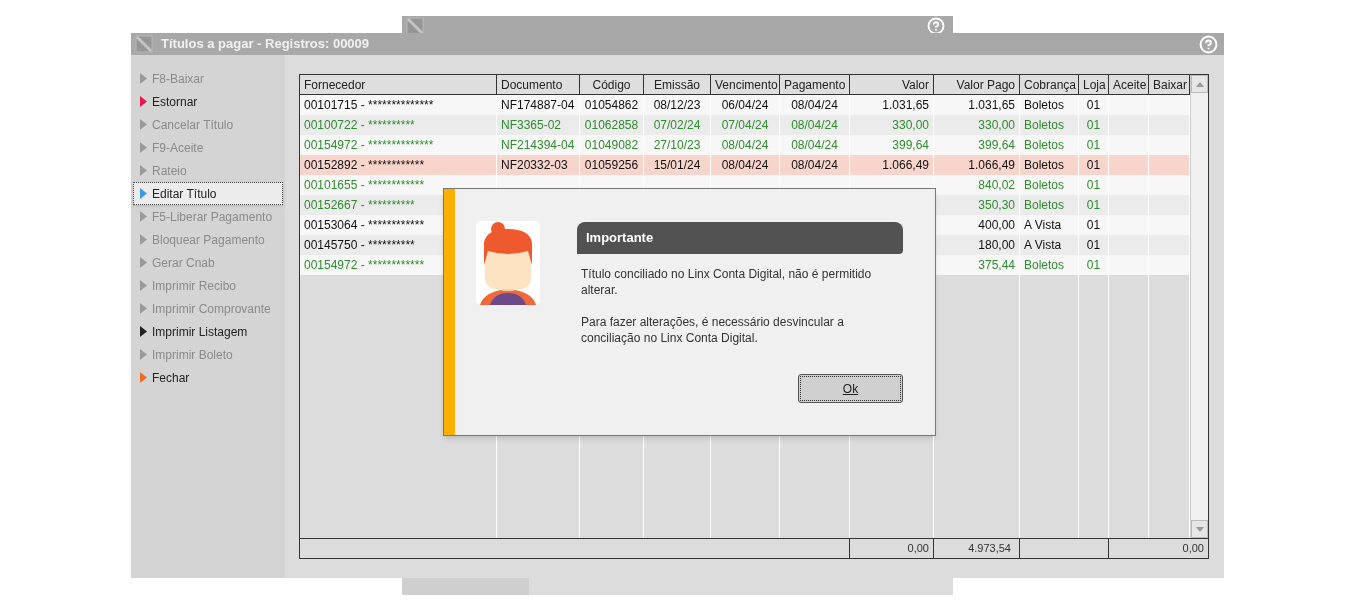 Image resolution: width=1350 pixels, height=604 pixels. Describe the element at coordinates (369, 145) in the screenshot. I see `table-cell-text: 00154972 - **************` at that location.